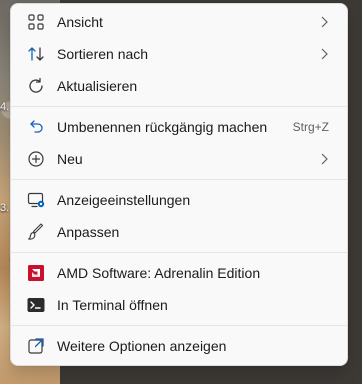  I want to click on brush-icon, so click(36, 232).